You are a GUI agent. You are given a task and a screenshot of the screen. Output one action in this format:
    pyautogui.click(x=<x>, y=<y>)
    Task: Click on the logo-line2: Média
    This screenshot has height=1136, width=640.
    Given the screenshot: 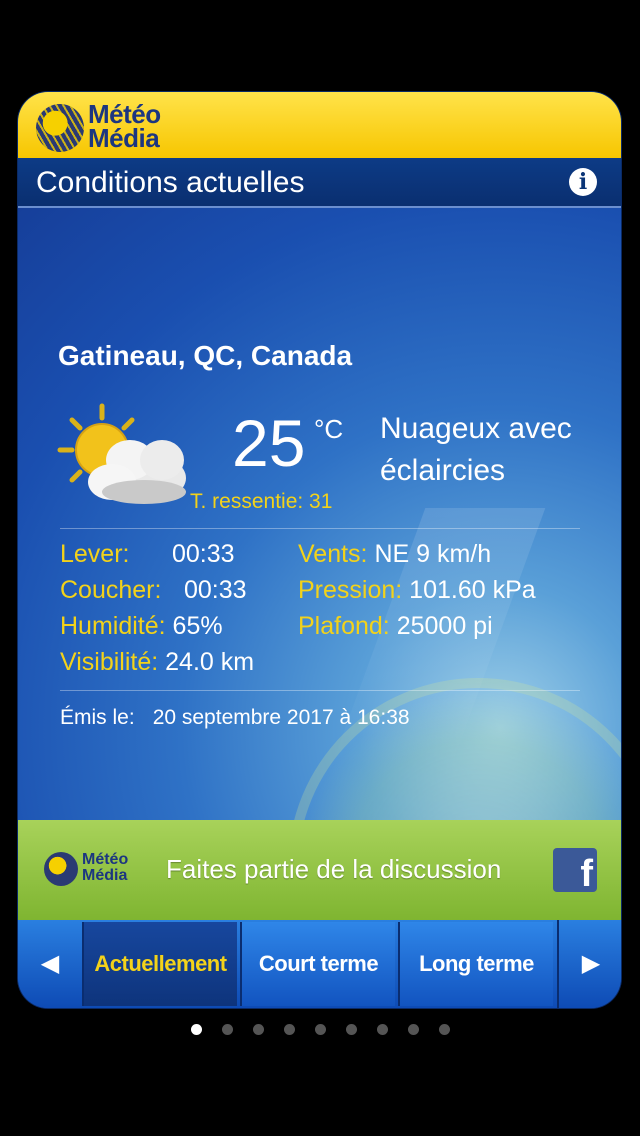 What is the action you would take?
    pyautogui.click(x=124, y=138)
    